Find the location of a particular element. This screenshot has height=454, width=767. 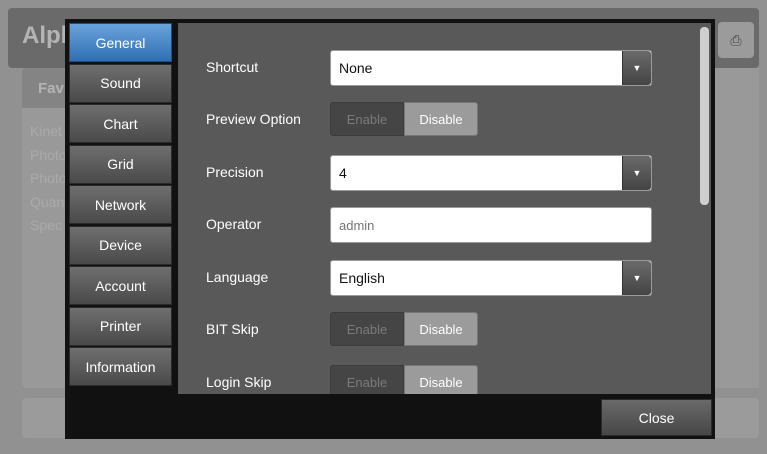

precision-row: Precision 4 ▼ is located at coordinates (436, 173).